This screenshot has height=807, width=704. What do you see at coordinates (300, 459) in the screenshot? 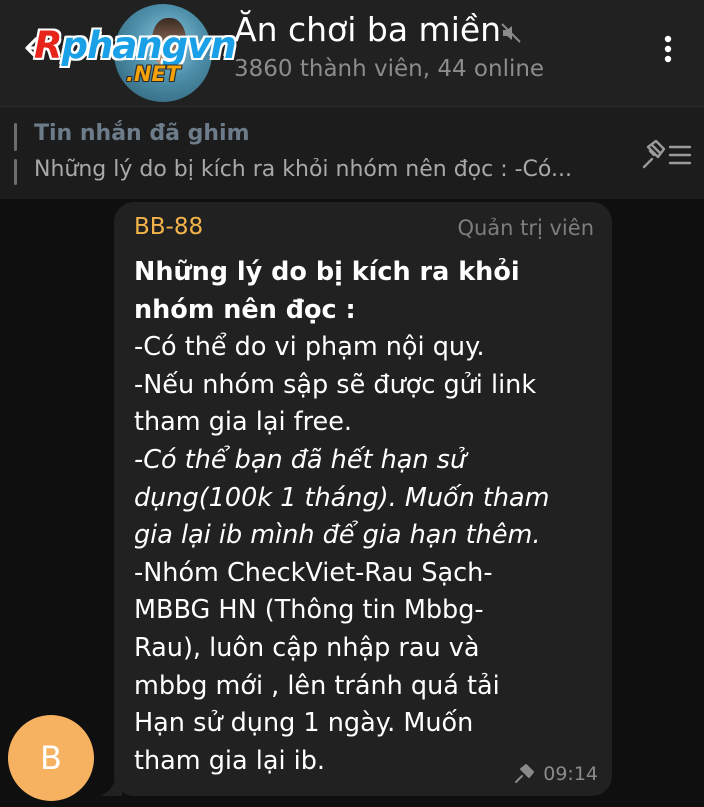
I see `message-line: -Có thể bạn đã hết hạn sử` at bounding box center [300, 459].